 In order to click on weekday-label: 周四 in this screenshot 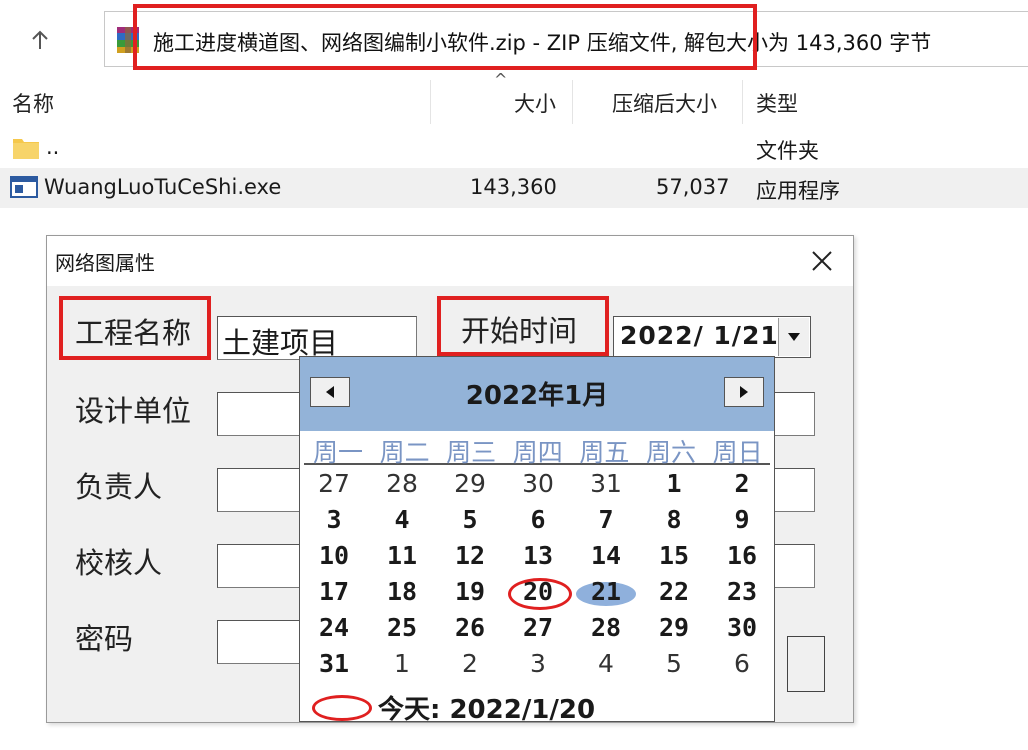, I will do `click(537, 452)`.